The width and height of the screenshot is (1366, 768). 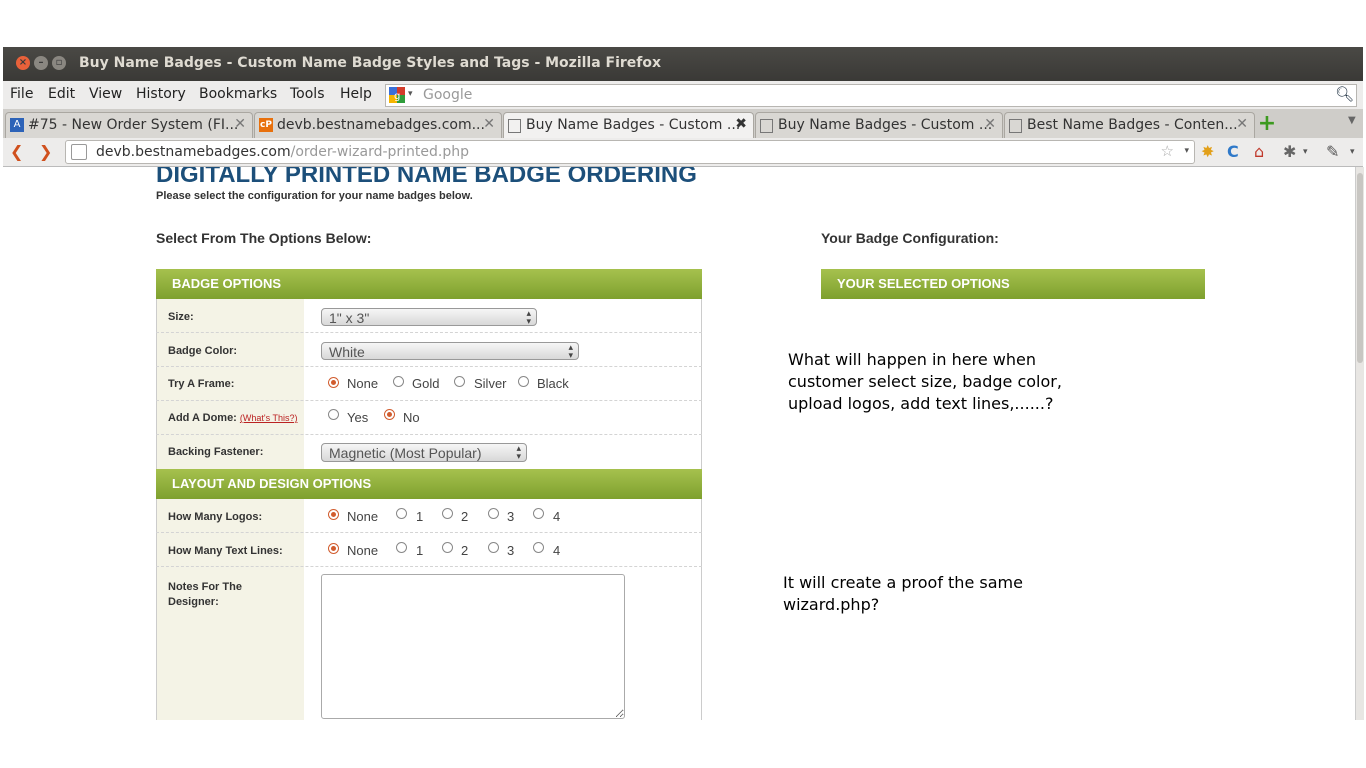 I want to click on search-engine-dropdown-icon: ▾, so click(x=410, y=94).